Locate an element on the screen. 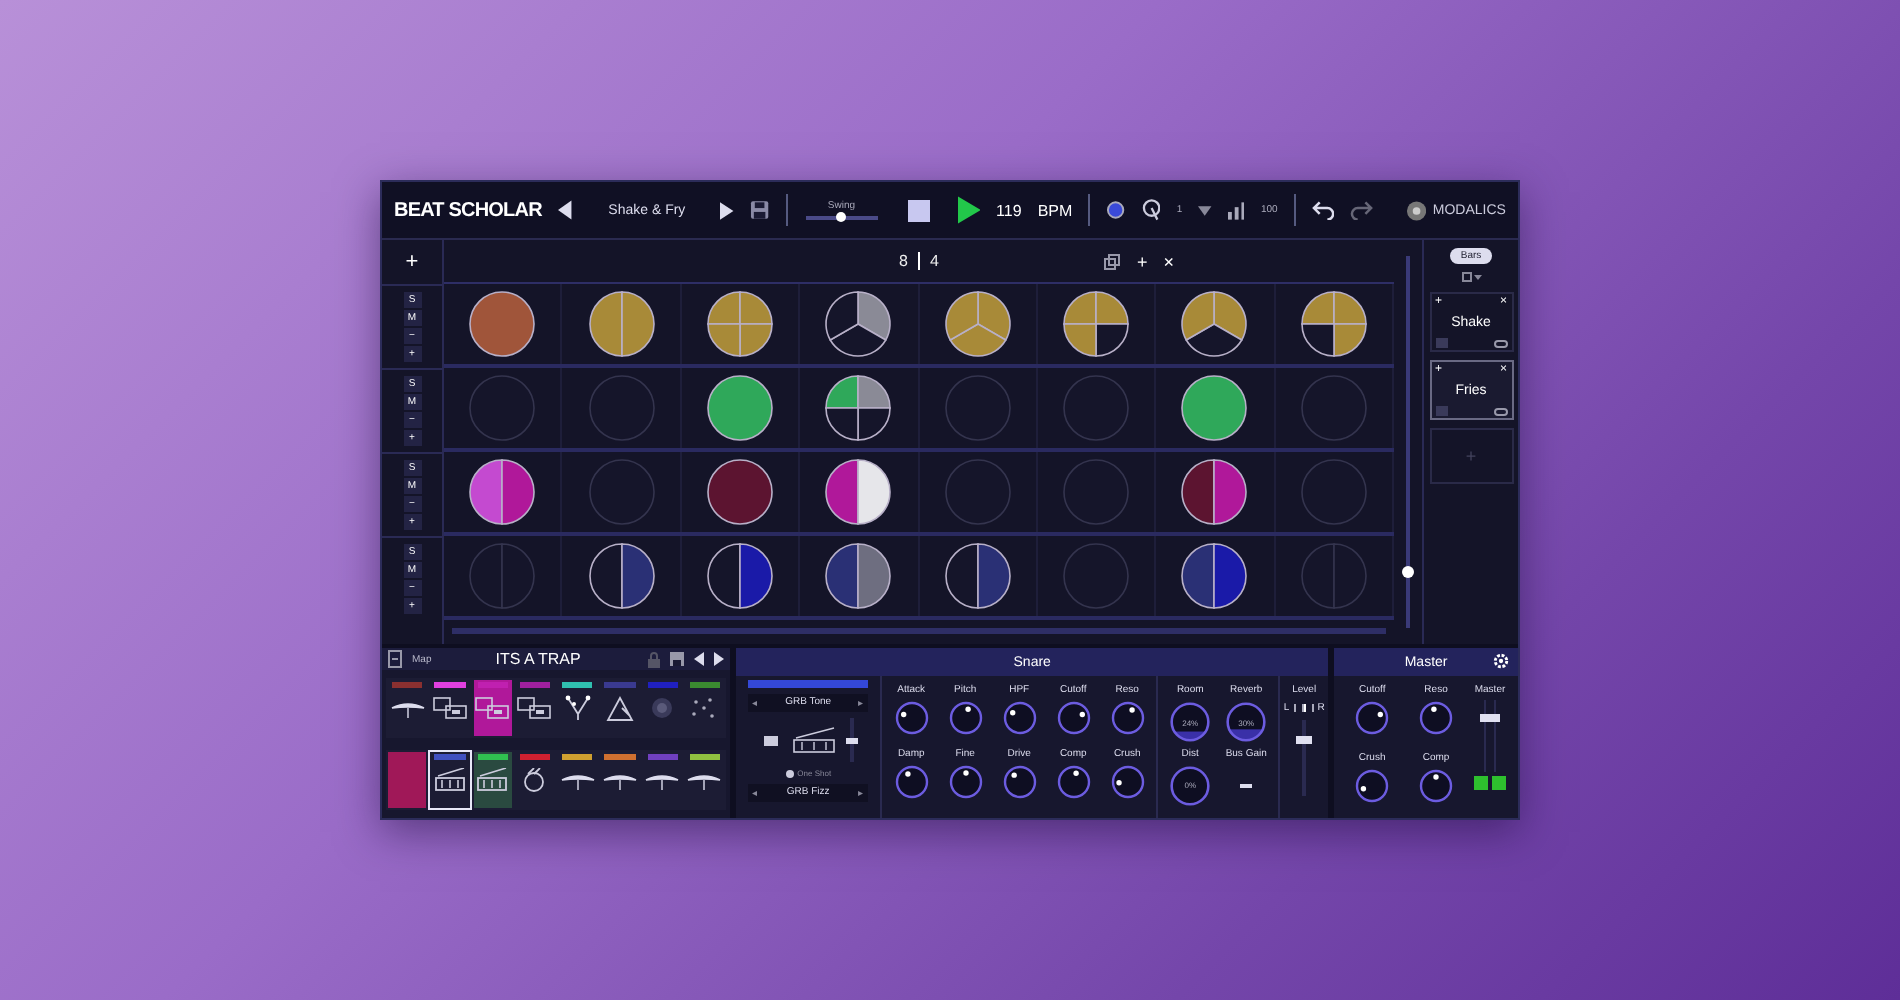  play-icon is located at coordinates (727, 210).